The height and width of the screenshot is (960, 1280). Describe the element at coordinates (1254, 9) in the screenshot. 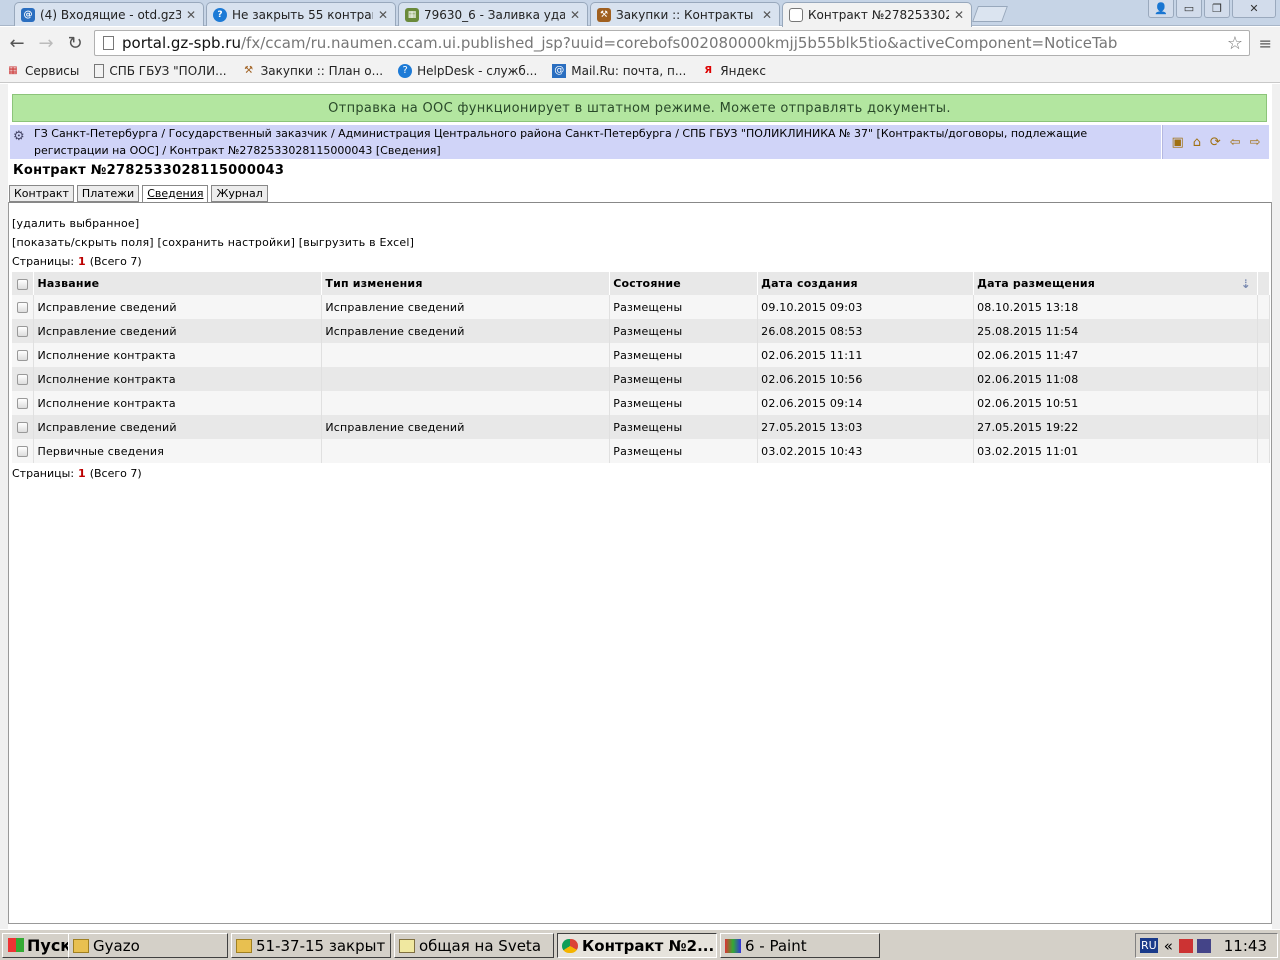

I see `close-window-button: ✕` at that location.